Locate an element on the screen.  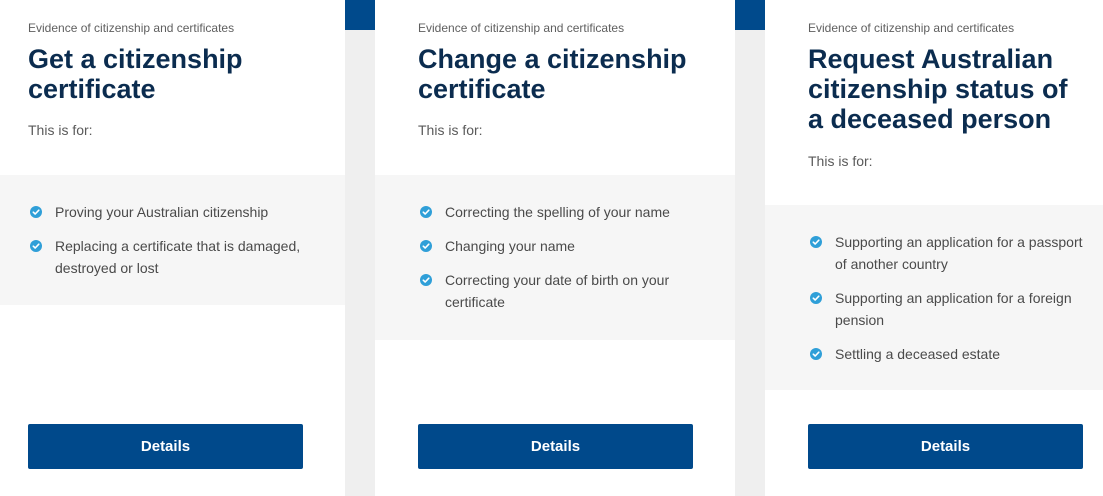
list-item: Settling a deceased estate is located at coordinates (946, 354).